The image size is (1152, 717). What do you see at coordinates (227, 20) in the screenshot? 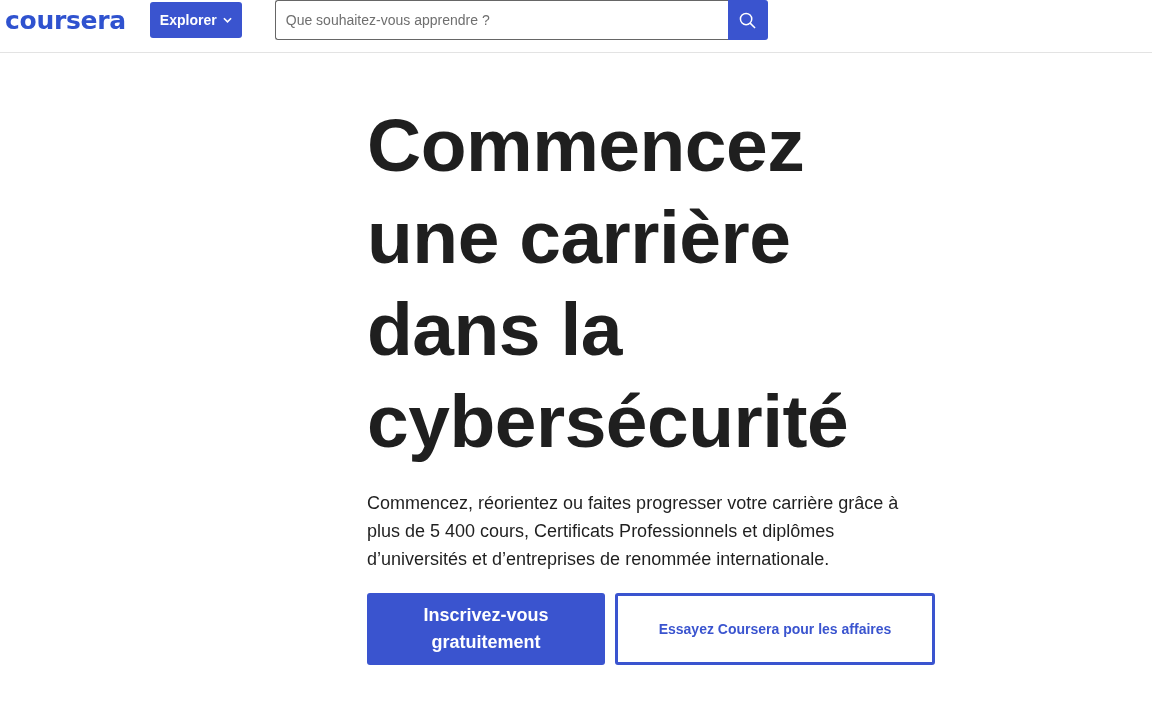
I see `caret-icon` at bounding box center [227, 20].